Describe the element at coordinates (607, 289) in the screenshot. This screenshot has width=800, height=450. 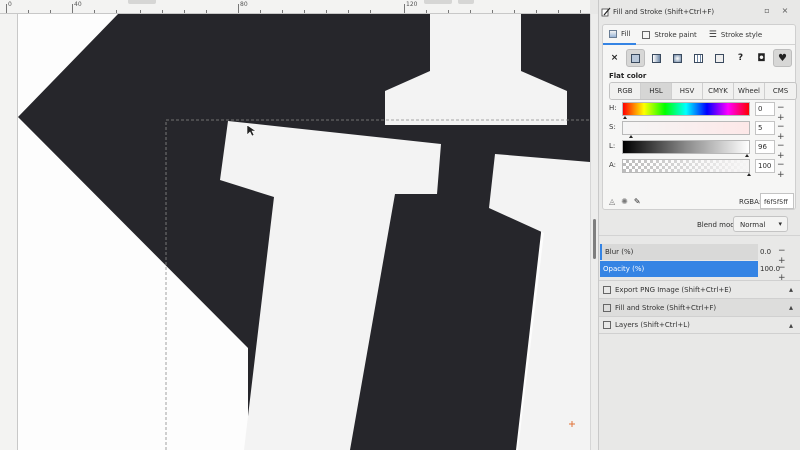
I see `export-icon` at that location.